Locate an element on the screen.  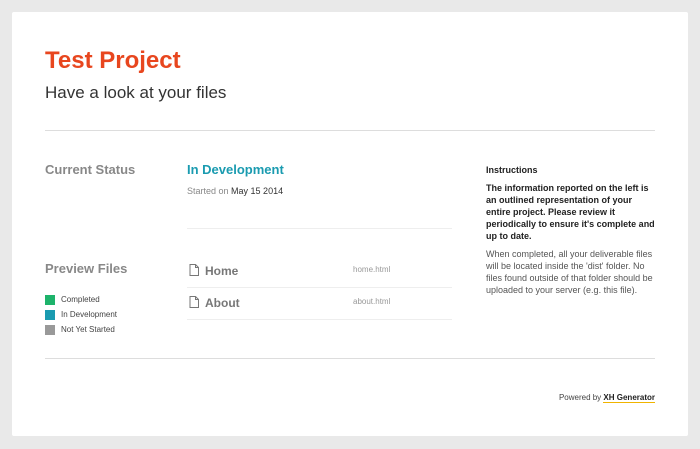
status-divider is located at coordinates (319, 228).